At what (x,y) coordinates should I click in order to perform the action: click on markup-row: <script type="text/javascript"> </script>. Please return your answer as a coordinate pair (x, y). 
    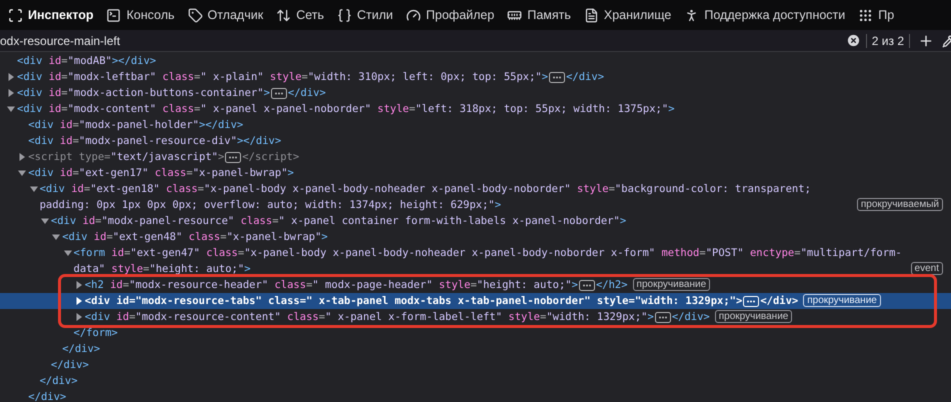
    Looking at the image, I should click on (475, 157).